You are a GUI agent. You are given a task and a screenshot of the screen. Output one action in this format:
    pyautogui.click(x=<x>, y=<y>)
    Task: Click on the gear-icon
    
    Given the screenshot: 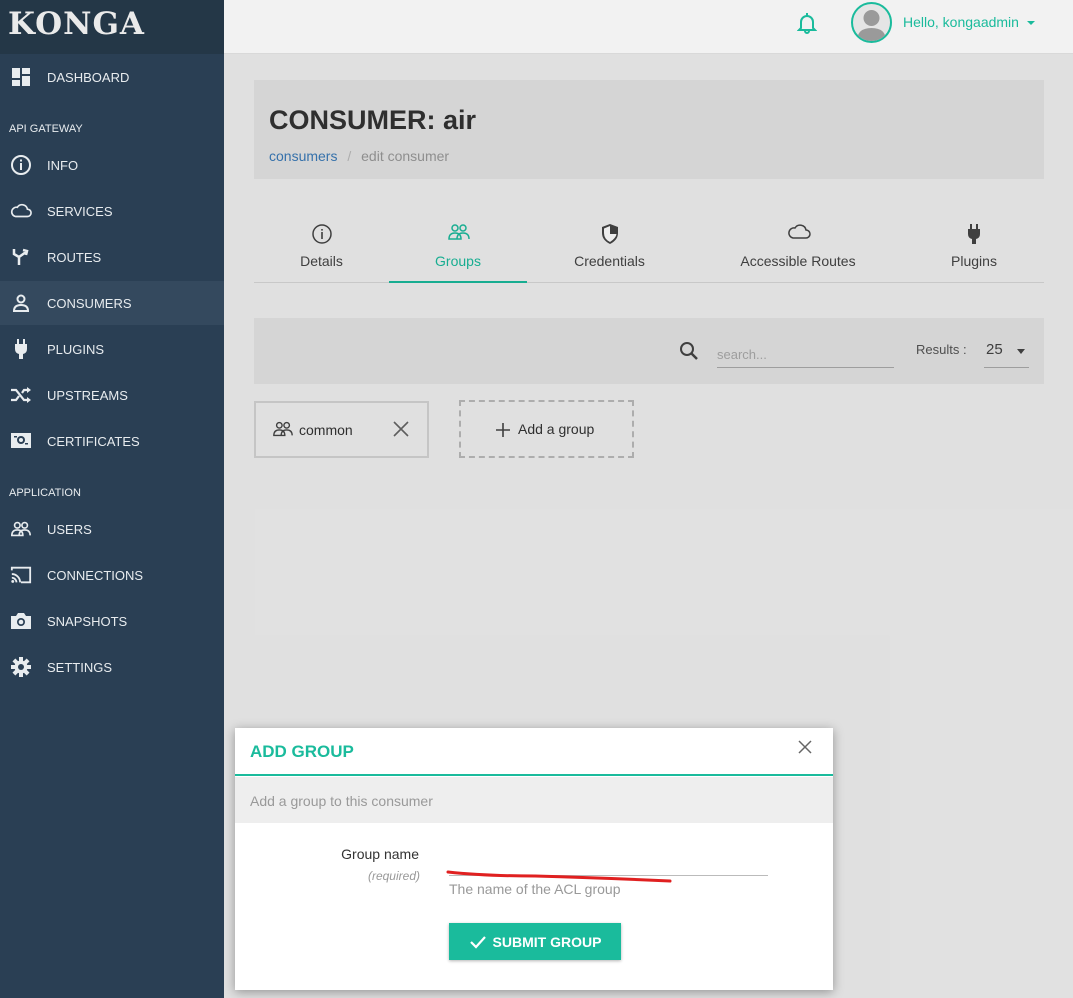 What is the action you would take?
    pyautogui.click(x=21, y=667)
    